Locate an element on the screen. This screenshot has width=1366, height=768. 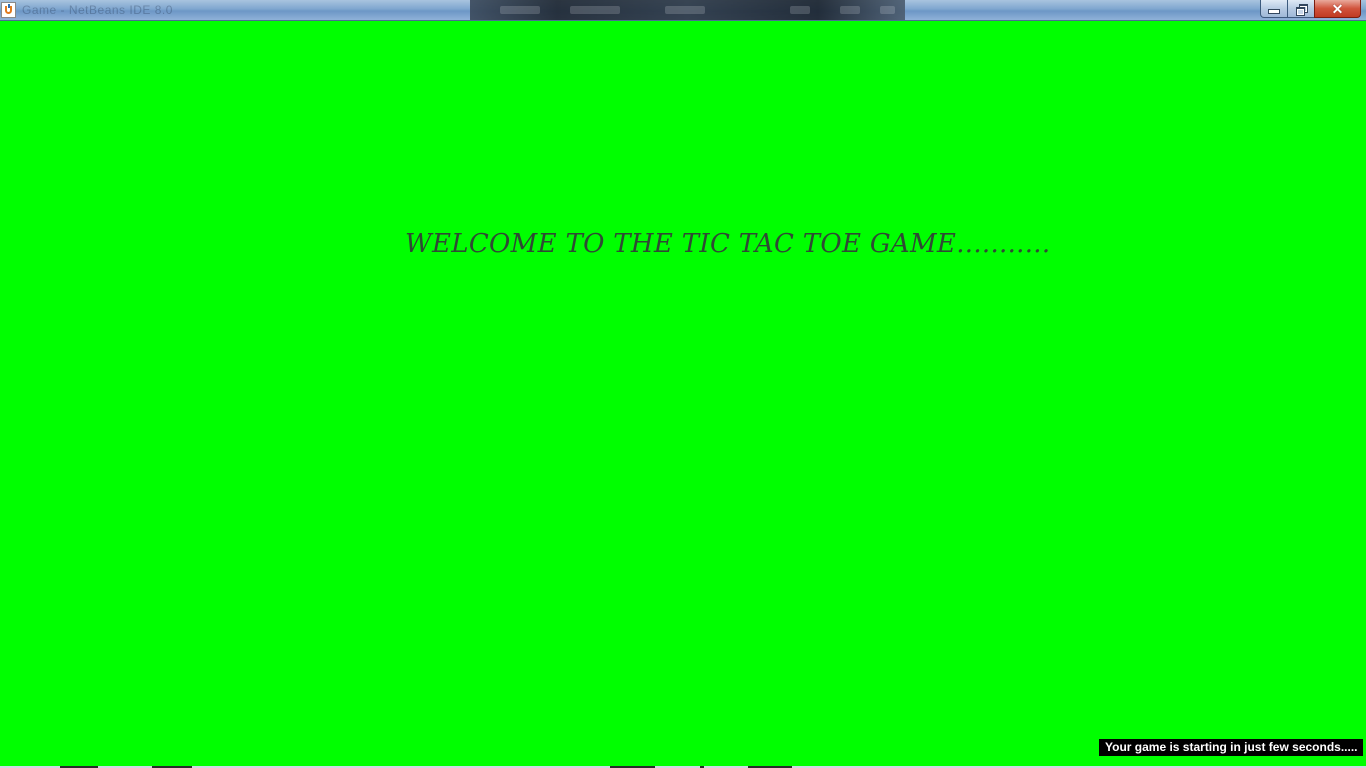
window-title: Game - NetBeans IDE 8.0 is located at coordinates (97, 10).